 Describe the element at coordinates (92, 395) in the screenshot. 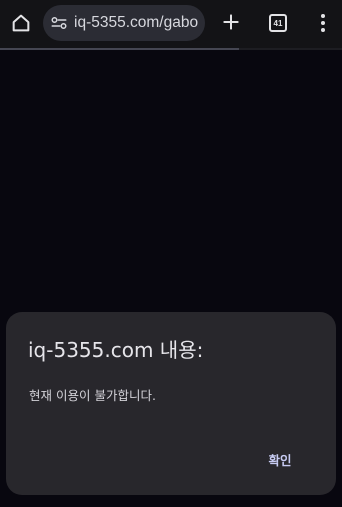

I see `dialog-message: 현재 이용이 불가합니다.` at that location.